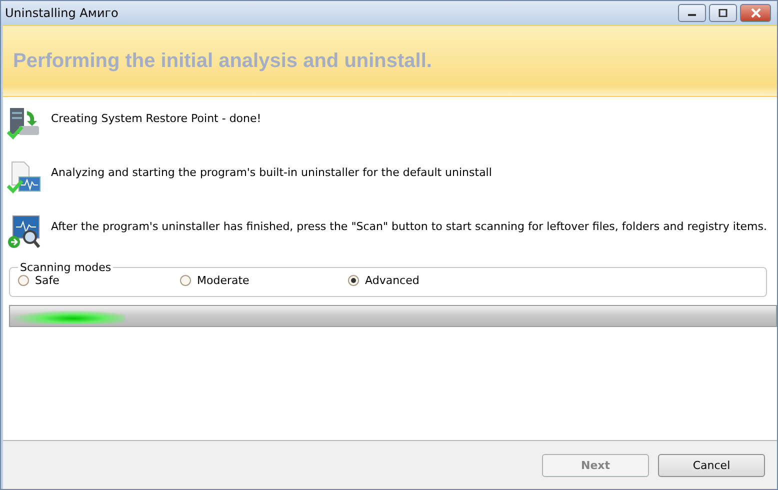 The width and height of the screenshot is (778, 490). Describe the element at coordinates (24, 178) in the screenshot. I see `document-check-icon` at that location.